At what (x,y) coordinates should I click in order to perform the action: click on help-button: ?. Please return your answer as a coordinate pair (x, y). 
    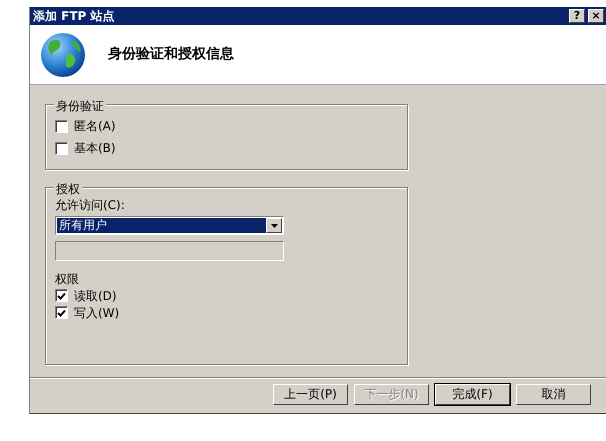
    Looking at the image, I should click on (577, 16).